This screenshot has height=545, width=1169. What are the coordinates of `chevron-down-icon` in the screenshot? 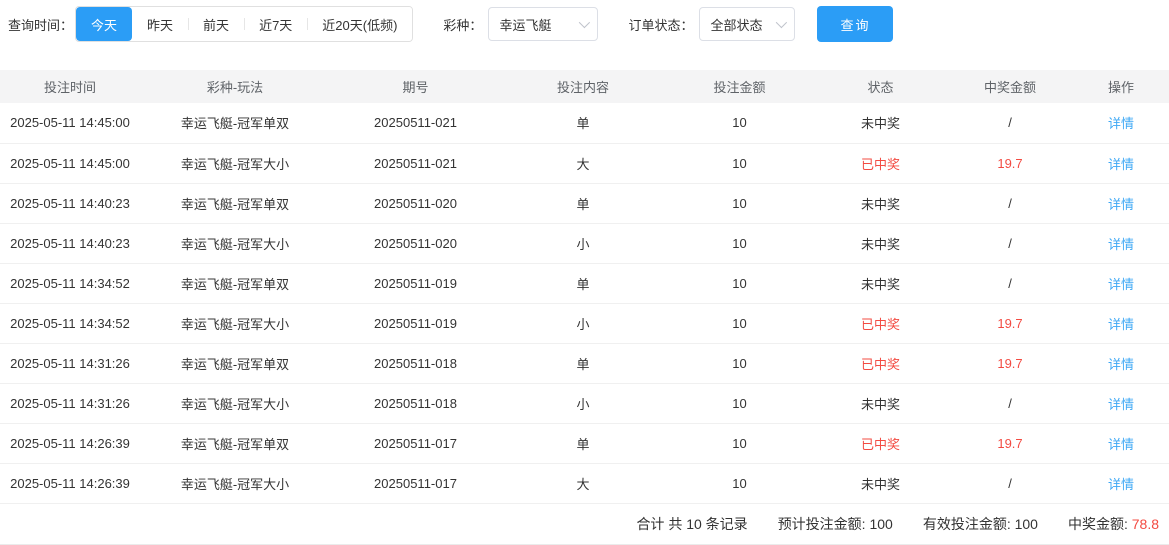 It's located at (782, 22).